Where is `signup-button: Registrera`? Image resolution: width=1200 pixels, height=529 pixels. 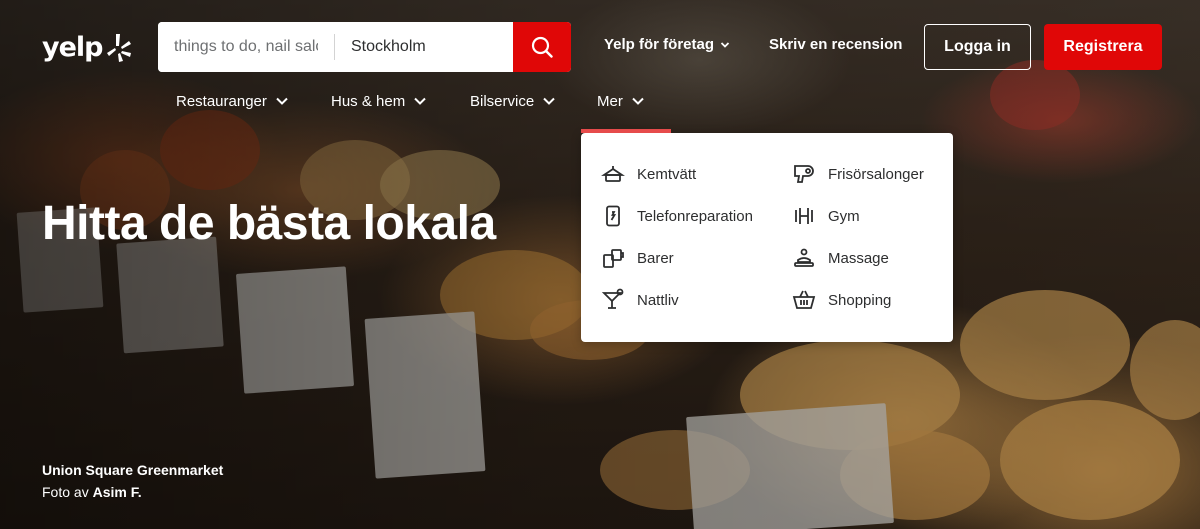 signup-button: Registrera is located at coordinates (1103, 47).